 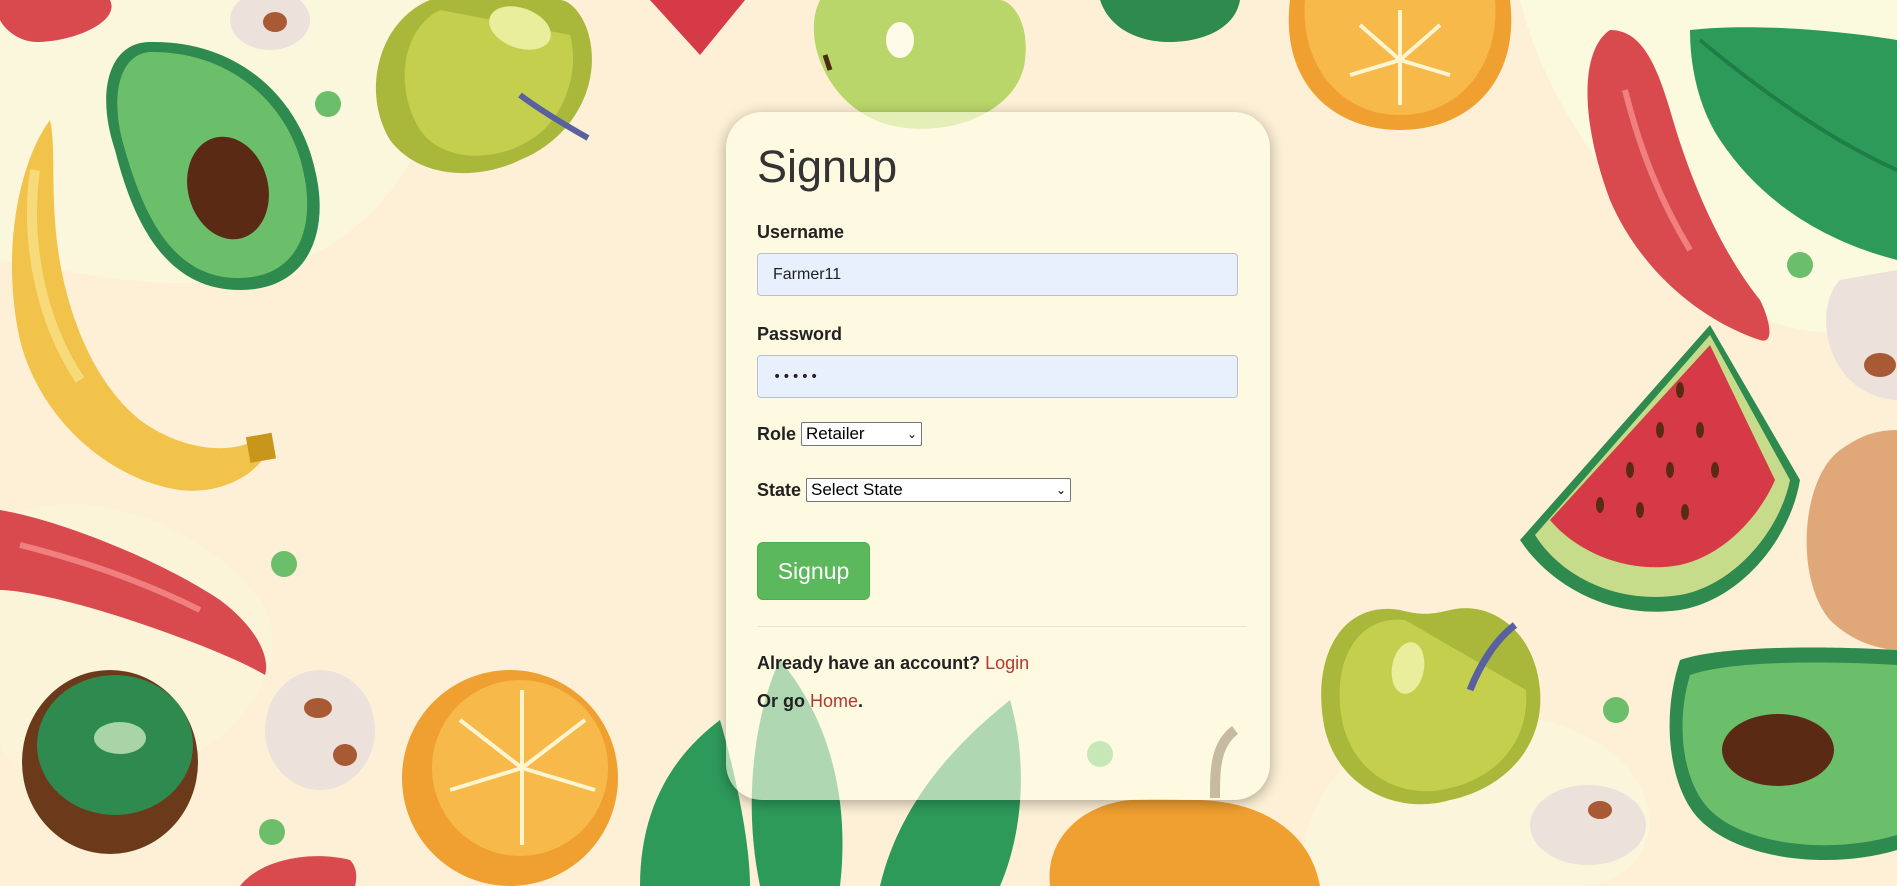 I want to click on state-row: State Select State ⌄, so click(x=998, y=490).